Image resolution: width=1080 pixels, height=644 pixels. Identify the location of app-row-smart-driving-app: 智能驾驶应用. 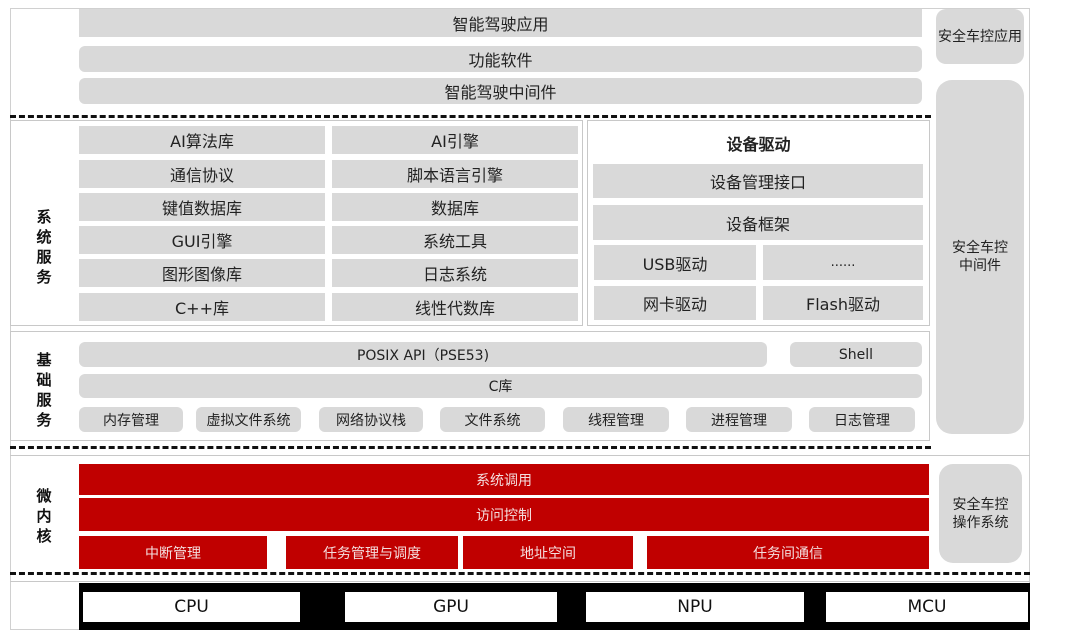
(500, 23).